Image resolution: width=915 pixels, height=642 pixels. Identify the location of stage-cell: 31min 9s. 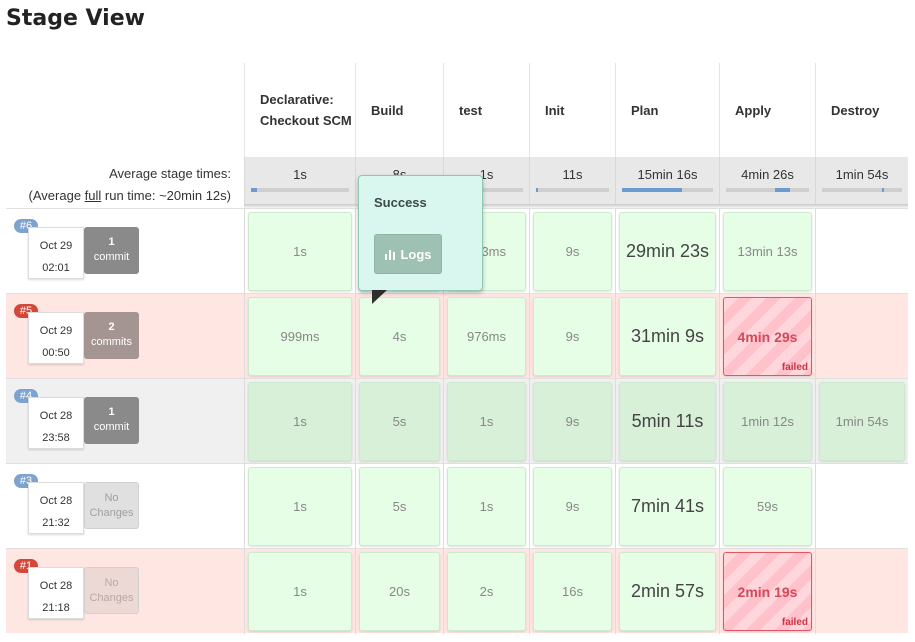
(667, 336).